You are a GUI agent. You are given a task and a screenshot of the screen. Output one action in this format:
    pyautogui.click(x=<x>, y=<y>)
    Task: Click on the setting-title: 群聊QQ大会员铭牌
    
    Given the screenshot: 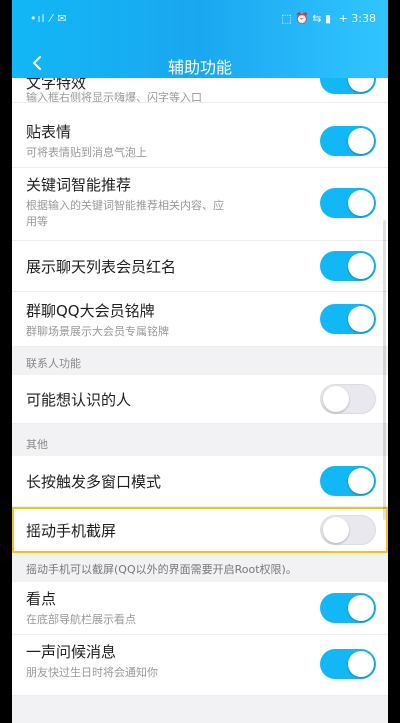 What is the action you would take?
    pyautogui.click(x=90, y=311)
    